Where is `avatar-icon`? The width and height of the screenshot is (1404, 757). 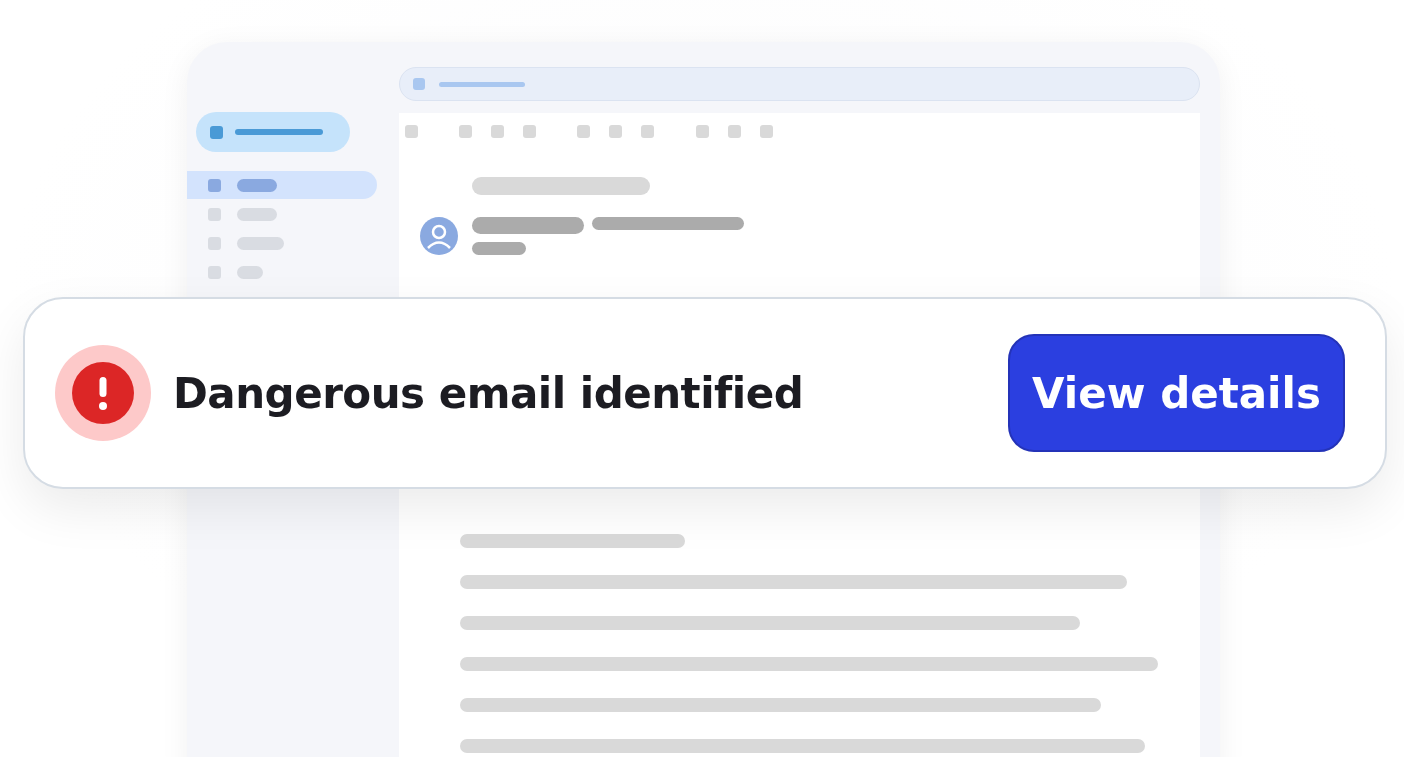 avatar-icon is located at coordinates (439, 236).